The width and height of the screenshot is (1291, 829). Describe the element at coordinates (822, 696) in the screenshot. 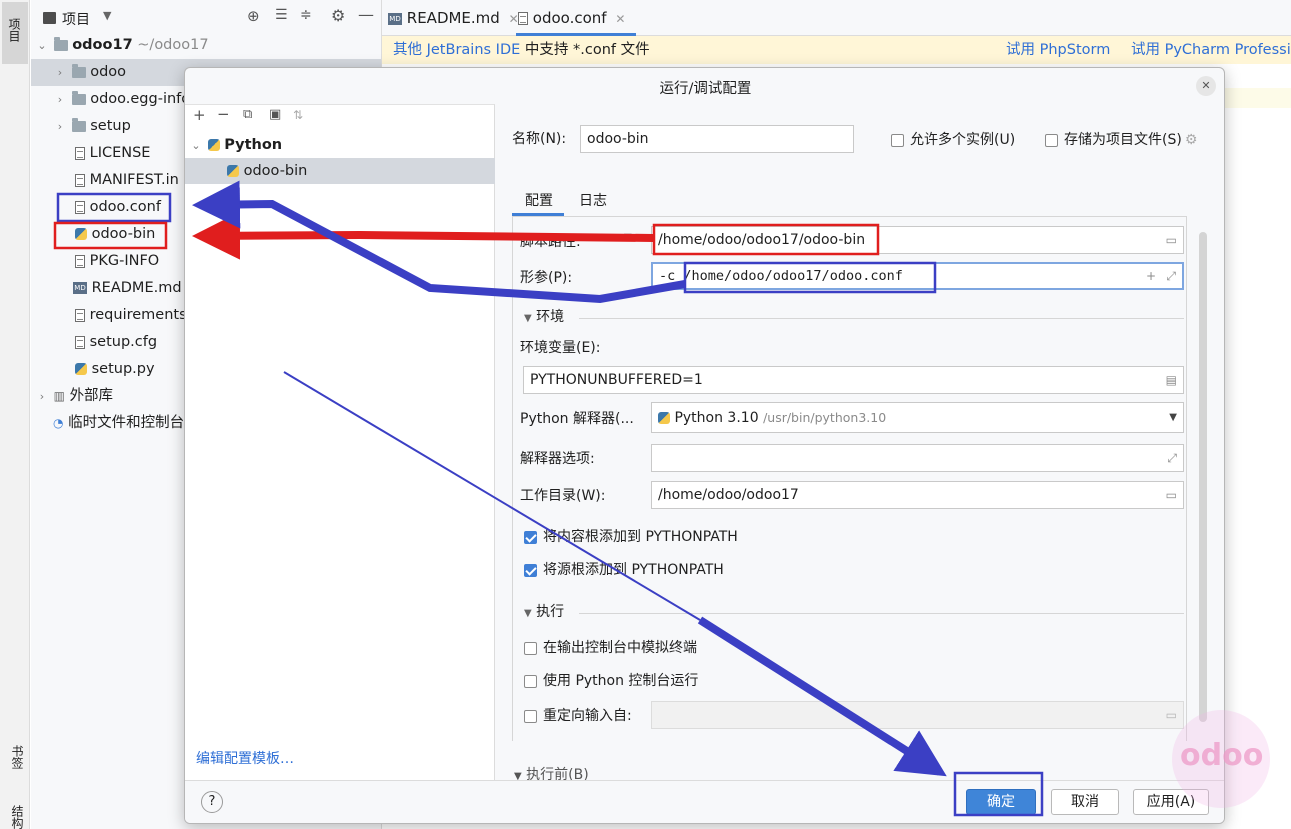

I see `blue-arrow-ok` at that location.